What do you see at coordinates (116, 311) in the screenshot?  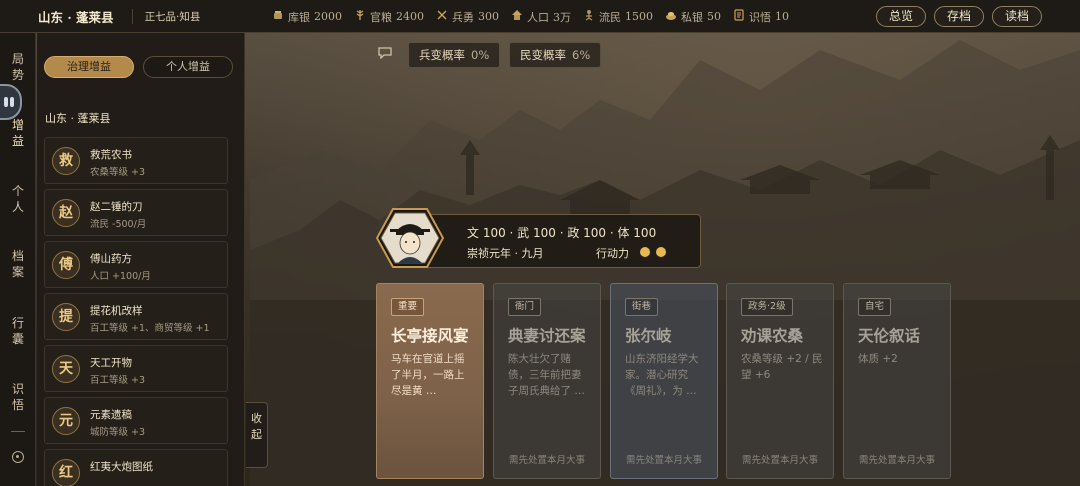 I see `buff-title: 提花机改样` at bounding box center [116, 311].